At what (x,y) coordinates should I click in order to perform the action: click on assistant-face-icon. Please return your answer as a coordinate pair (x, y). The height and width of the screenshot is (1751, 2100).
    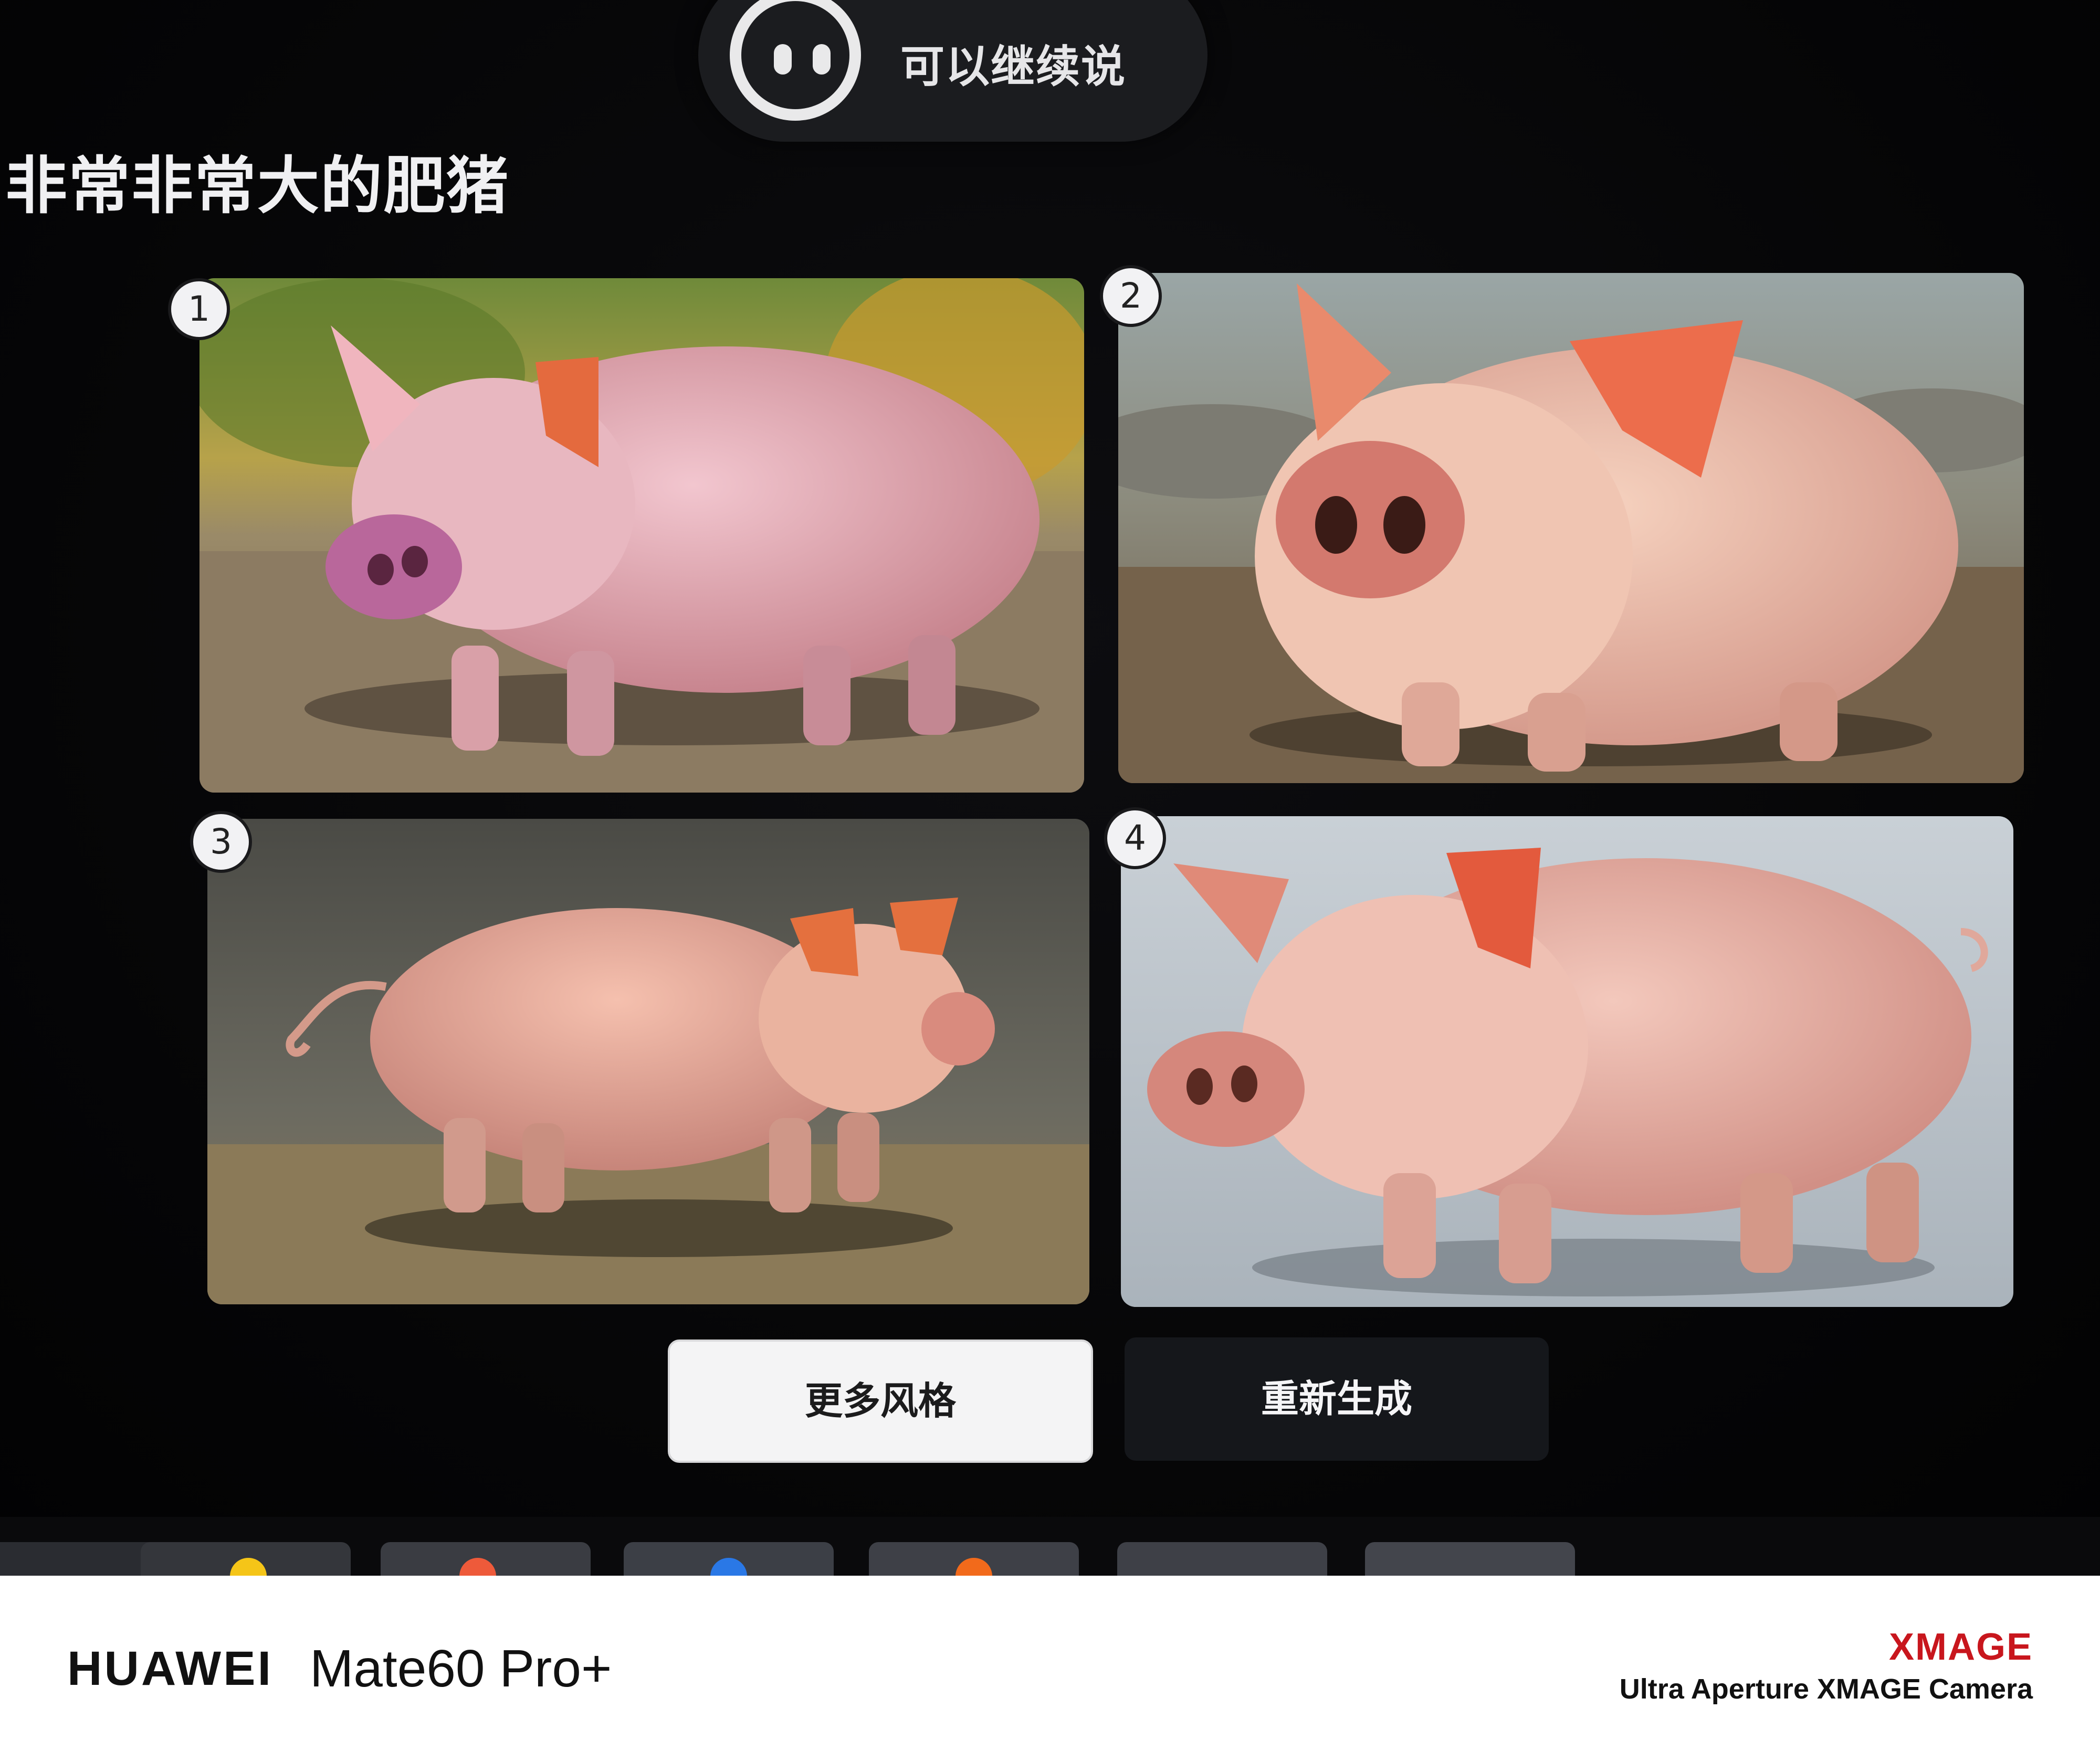
    Looking at the image, I should click on (795, 60).